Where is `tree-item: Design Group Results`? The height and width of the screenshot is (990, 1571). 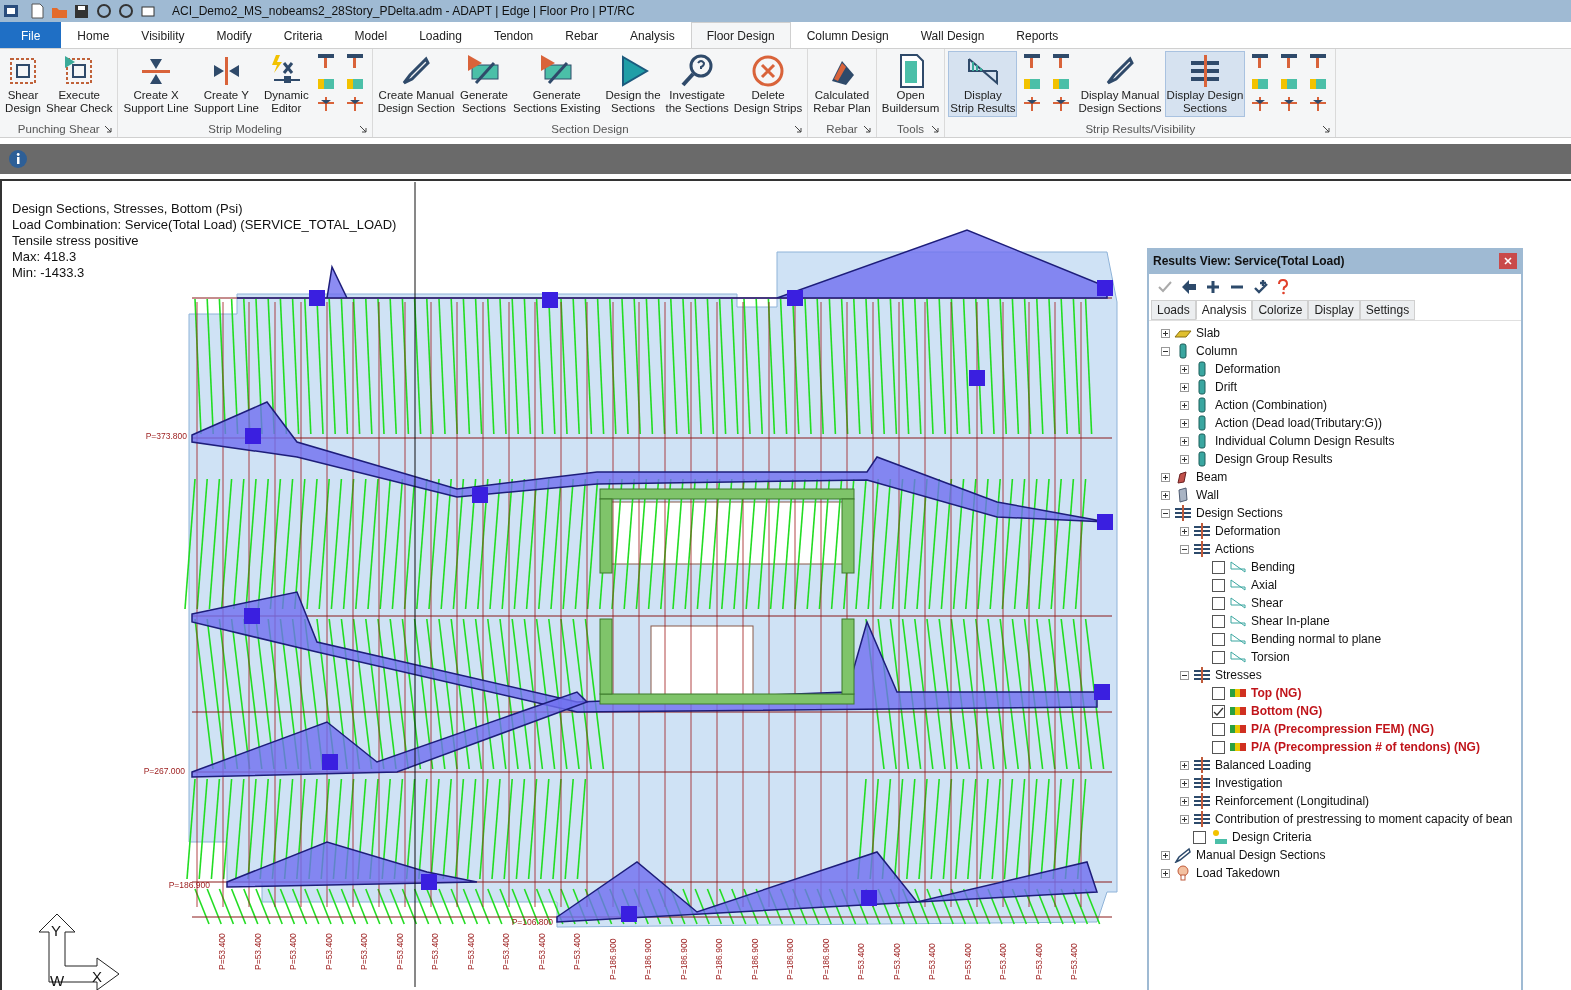 tree-item: Design Group Results is located at coordinates (1274, 459).